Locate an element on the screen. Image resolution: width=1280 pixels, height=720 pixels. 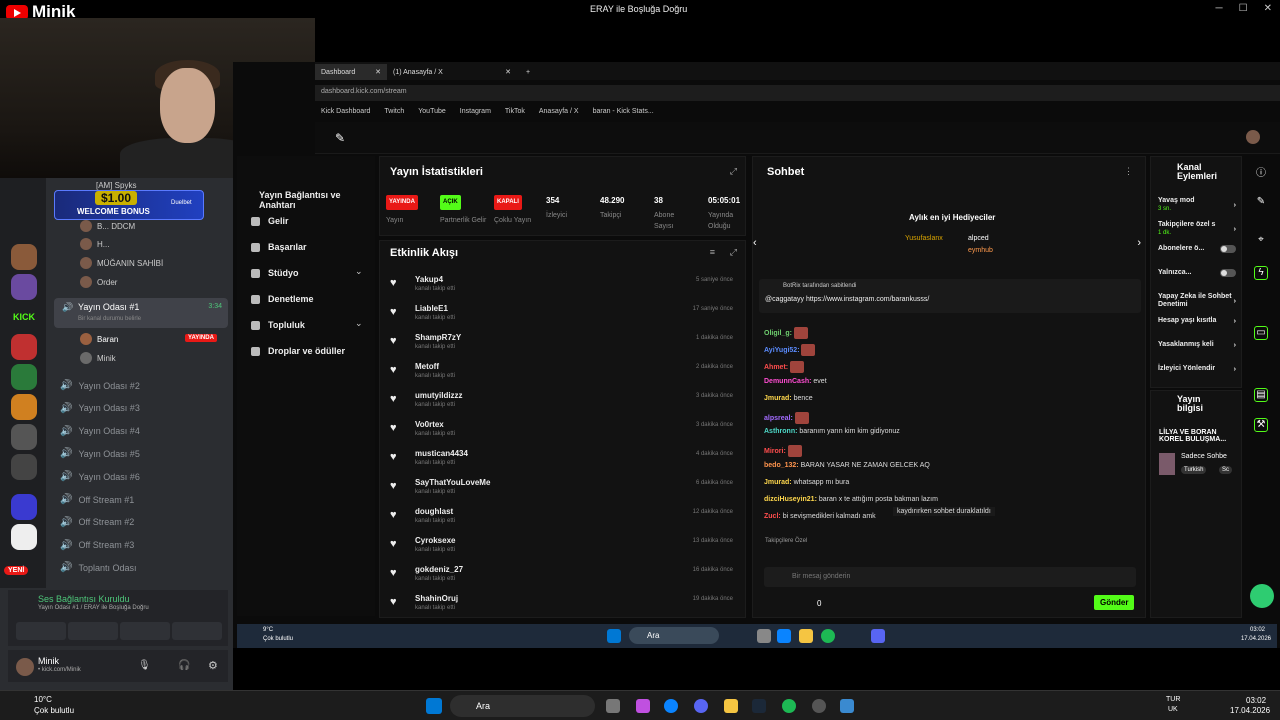
bolt-icon: ϟ is located at coordinates (1261, 273).